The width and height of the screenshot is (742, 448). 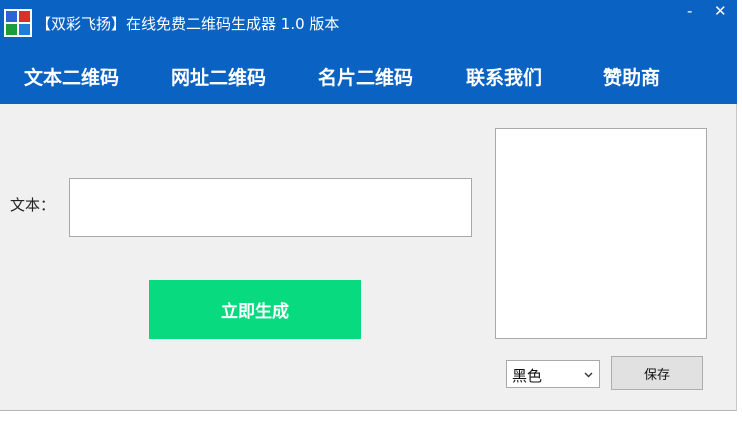 I want to click on title-bar: 【双彩飞扬】在线免费二维码生成器 1.0 版本 - ✕, so click(x=368, y=22).